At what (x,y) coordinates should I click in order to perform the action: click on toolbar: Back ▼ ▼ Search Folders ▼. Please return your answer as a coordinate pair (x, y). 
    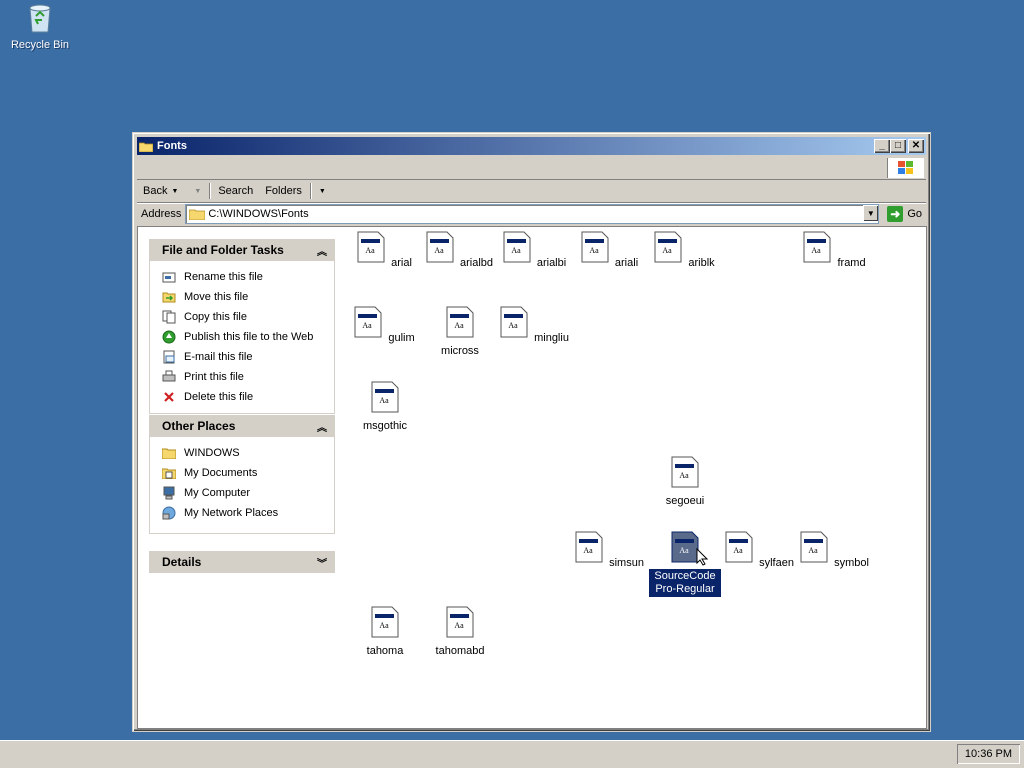
    Looking at the image, I should click on (531, 191).